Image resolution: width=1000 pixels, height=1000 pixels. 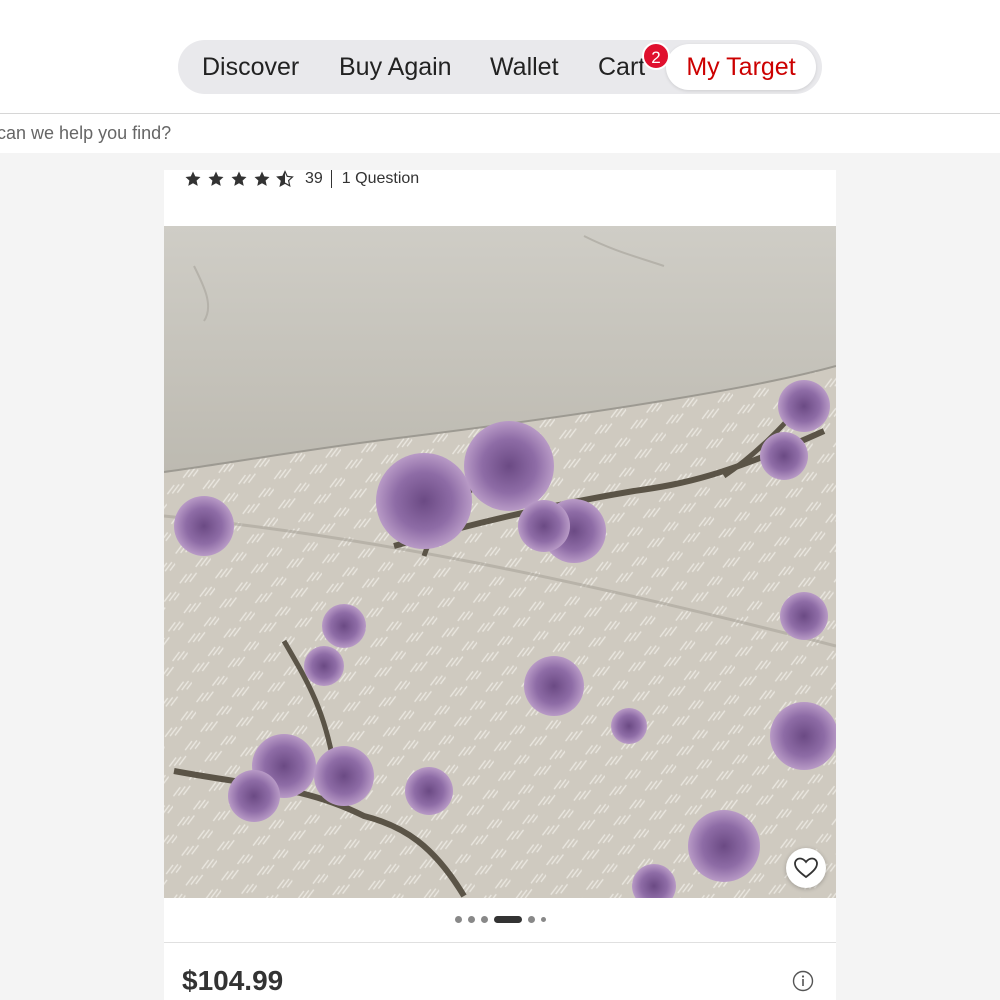 I want to click on tab-buy-again: Buy Again, so click(x=395, y=67).